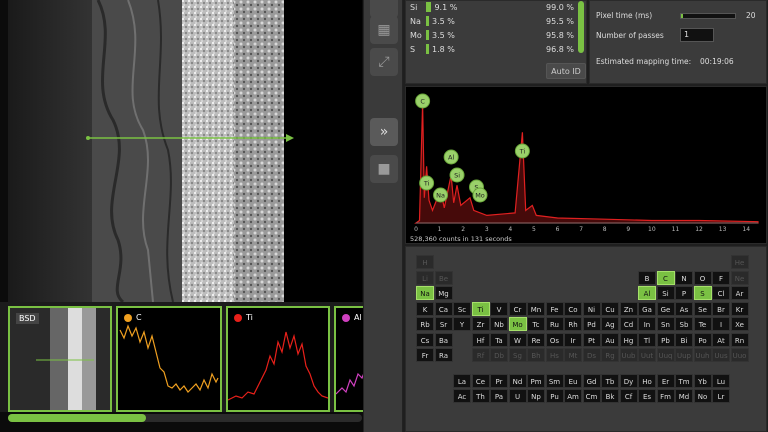 The height and width of the screenshot is (432, 768). Describe the element at coordinates (425, 355) in the screenshot. I see `element-fr: Fr` at that location.